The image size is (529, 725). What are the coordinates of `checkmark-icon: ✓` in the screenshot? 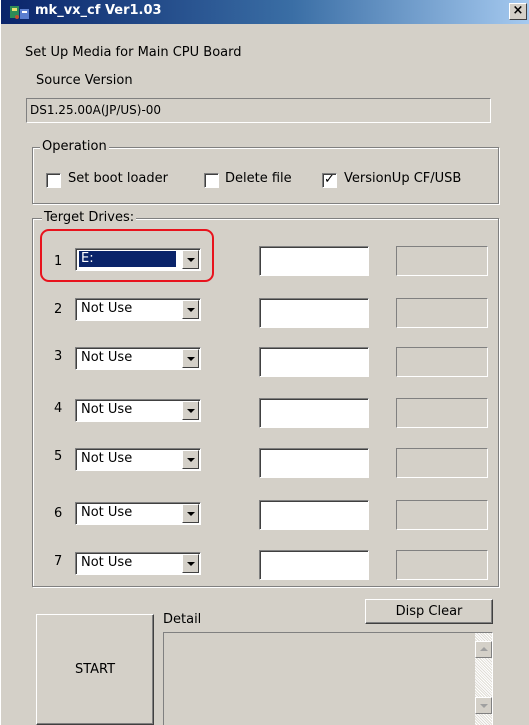 It's located at (329, 179).